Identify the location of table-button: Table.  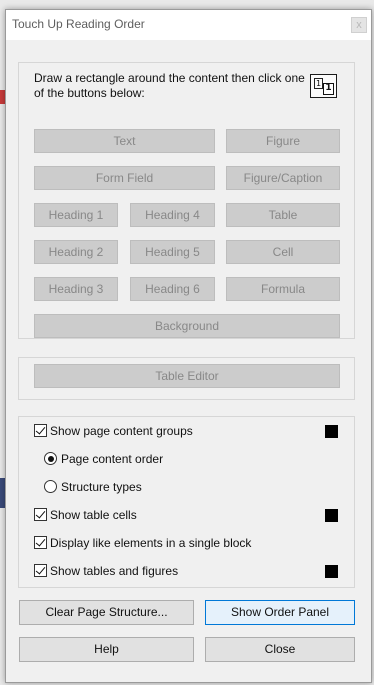
(283, 215).